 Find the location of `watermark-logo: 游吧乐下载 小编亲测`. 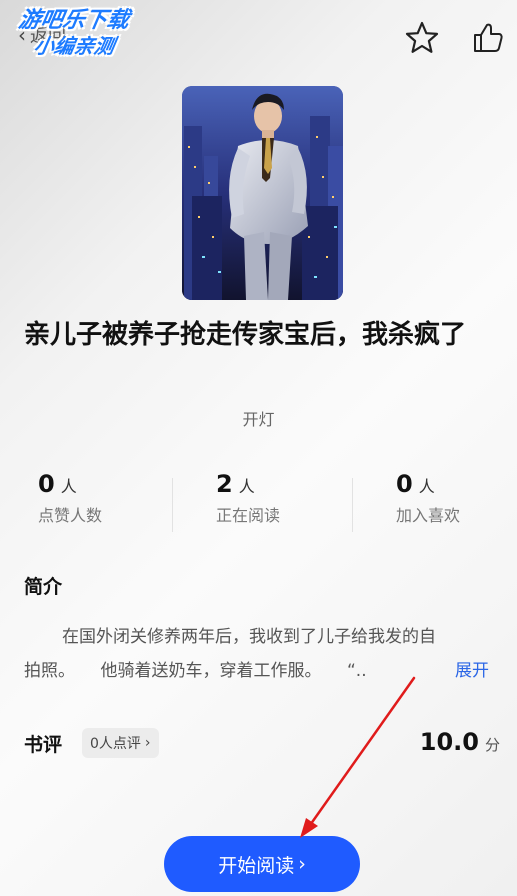

watermark-logo: 游吧乐下载 小编亲测 is located at coordinates (83, 36).